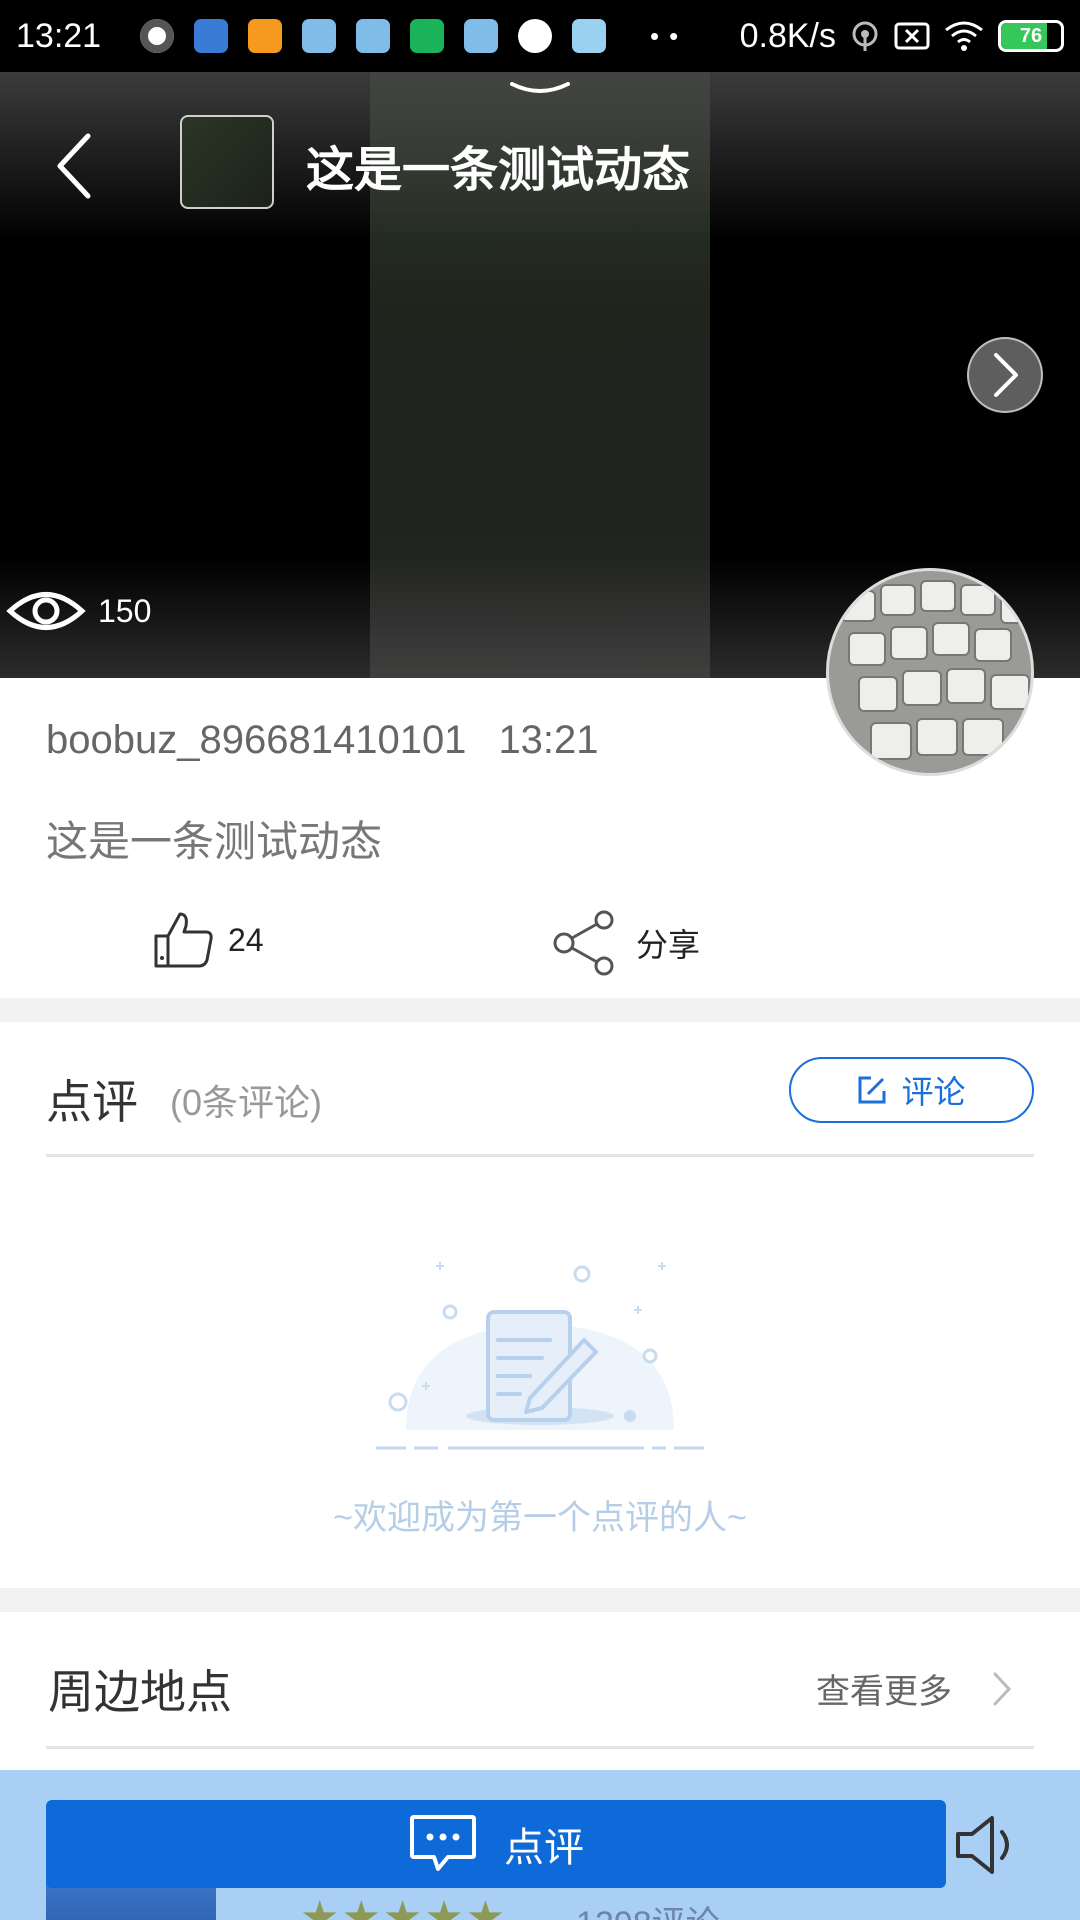  I want to click on keyboard-photo, so click(930, 672).